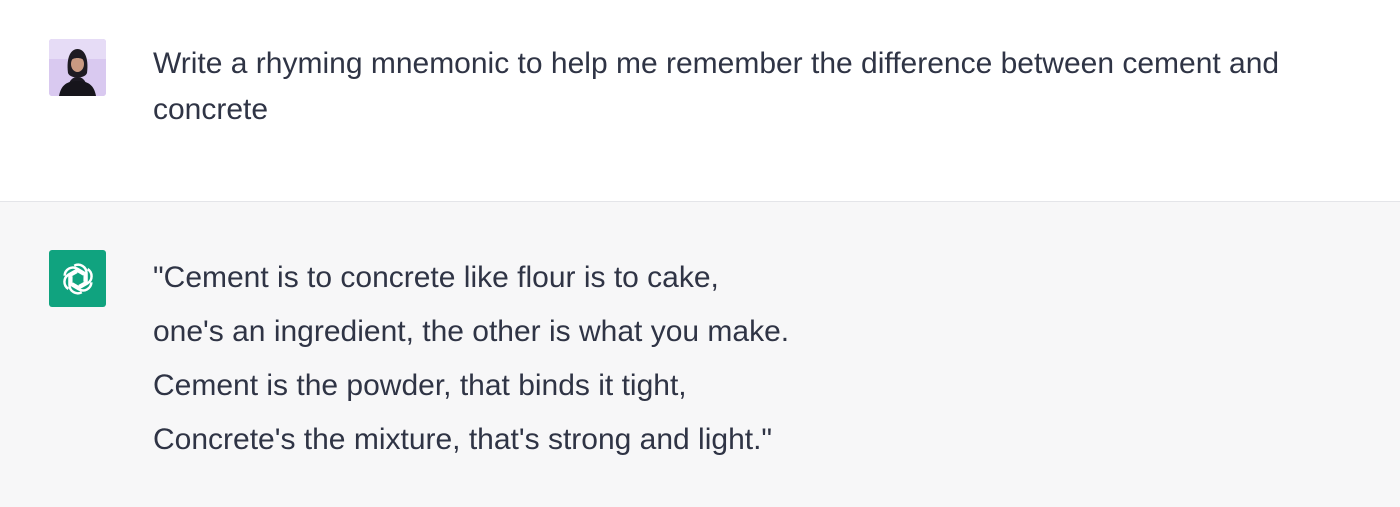 Image resolution: width=1400 pixels, height=507 pixels. I want to click on openai-logo-icon, so click(77, 278).